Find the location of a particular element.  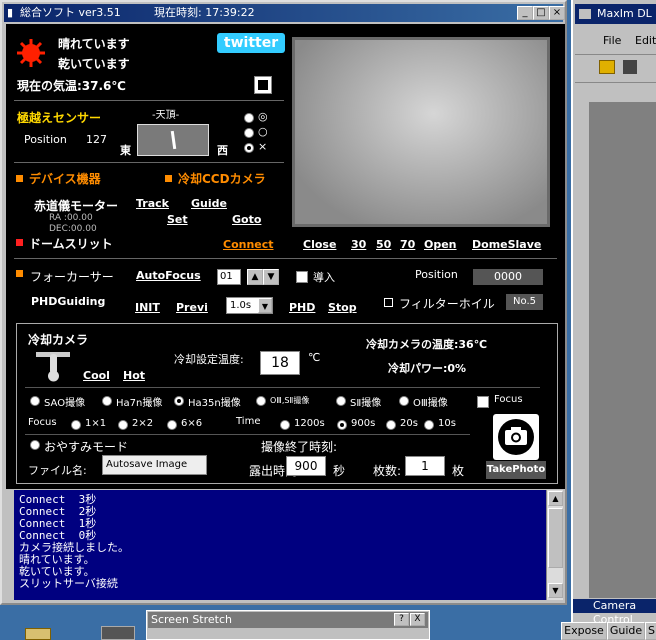

phd-label: PHDGuiding is located at coordinates (68, 301).